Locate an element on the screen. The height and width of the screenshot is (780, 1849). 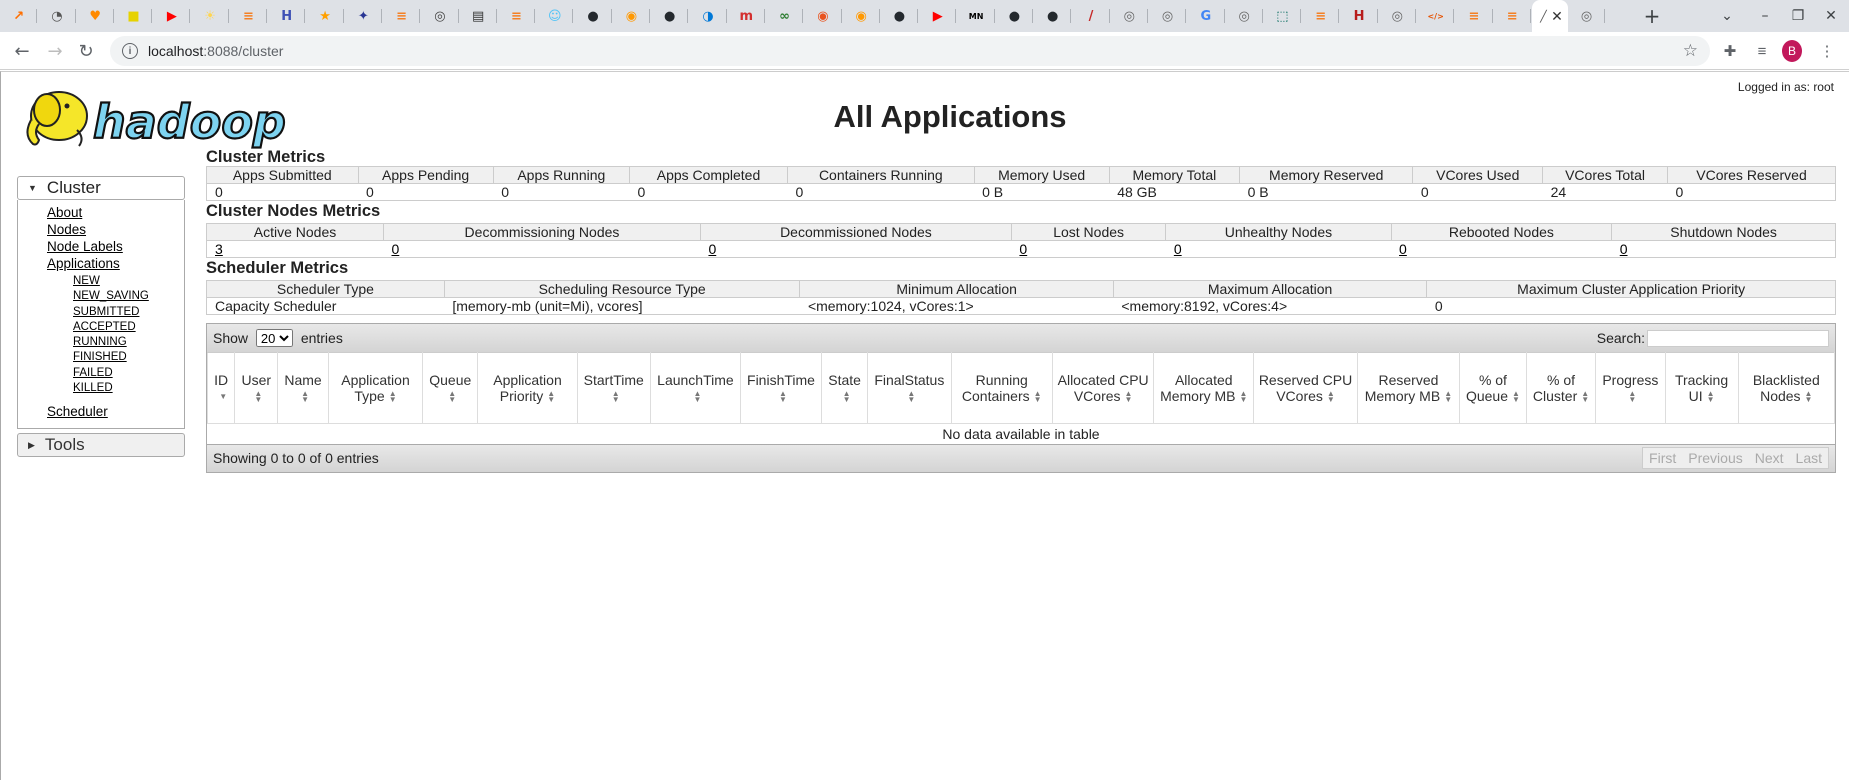
metric-link-lost-nodes: 0 is located at coordinates (1023, 249).